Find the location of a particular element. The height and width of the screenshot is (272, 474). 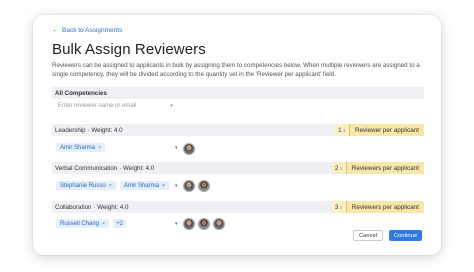

reviewer-quantity-field: 1 ⇕ Reviewer per applicant is located at coordinates (379, 130).